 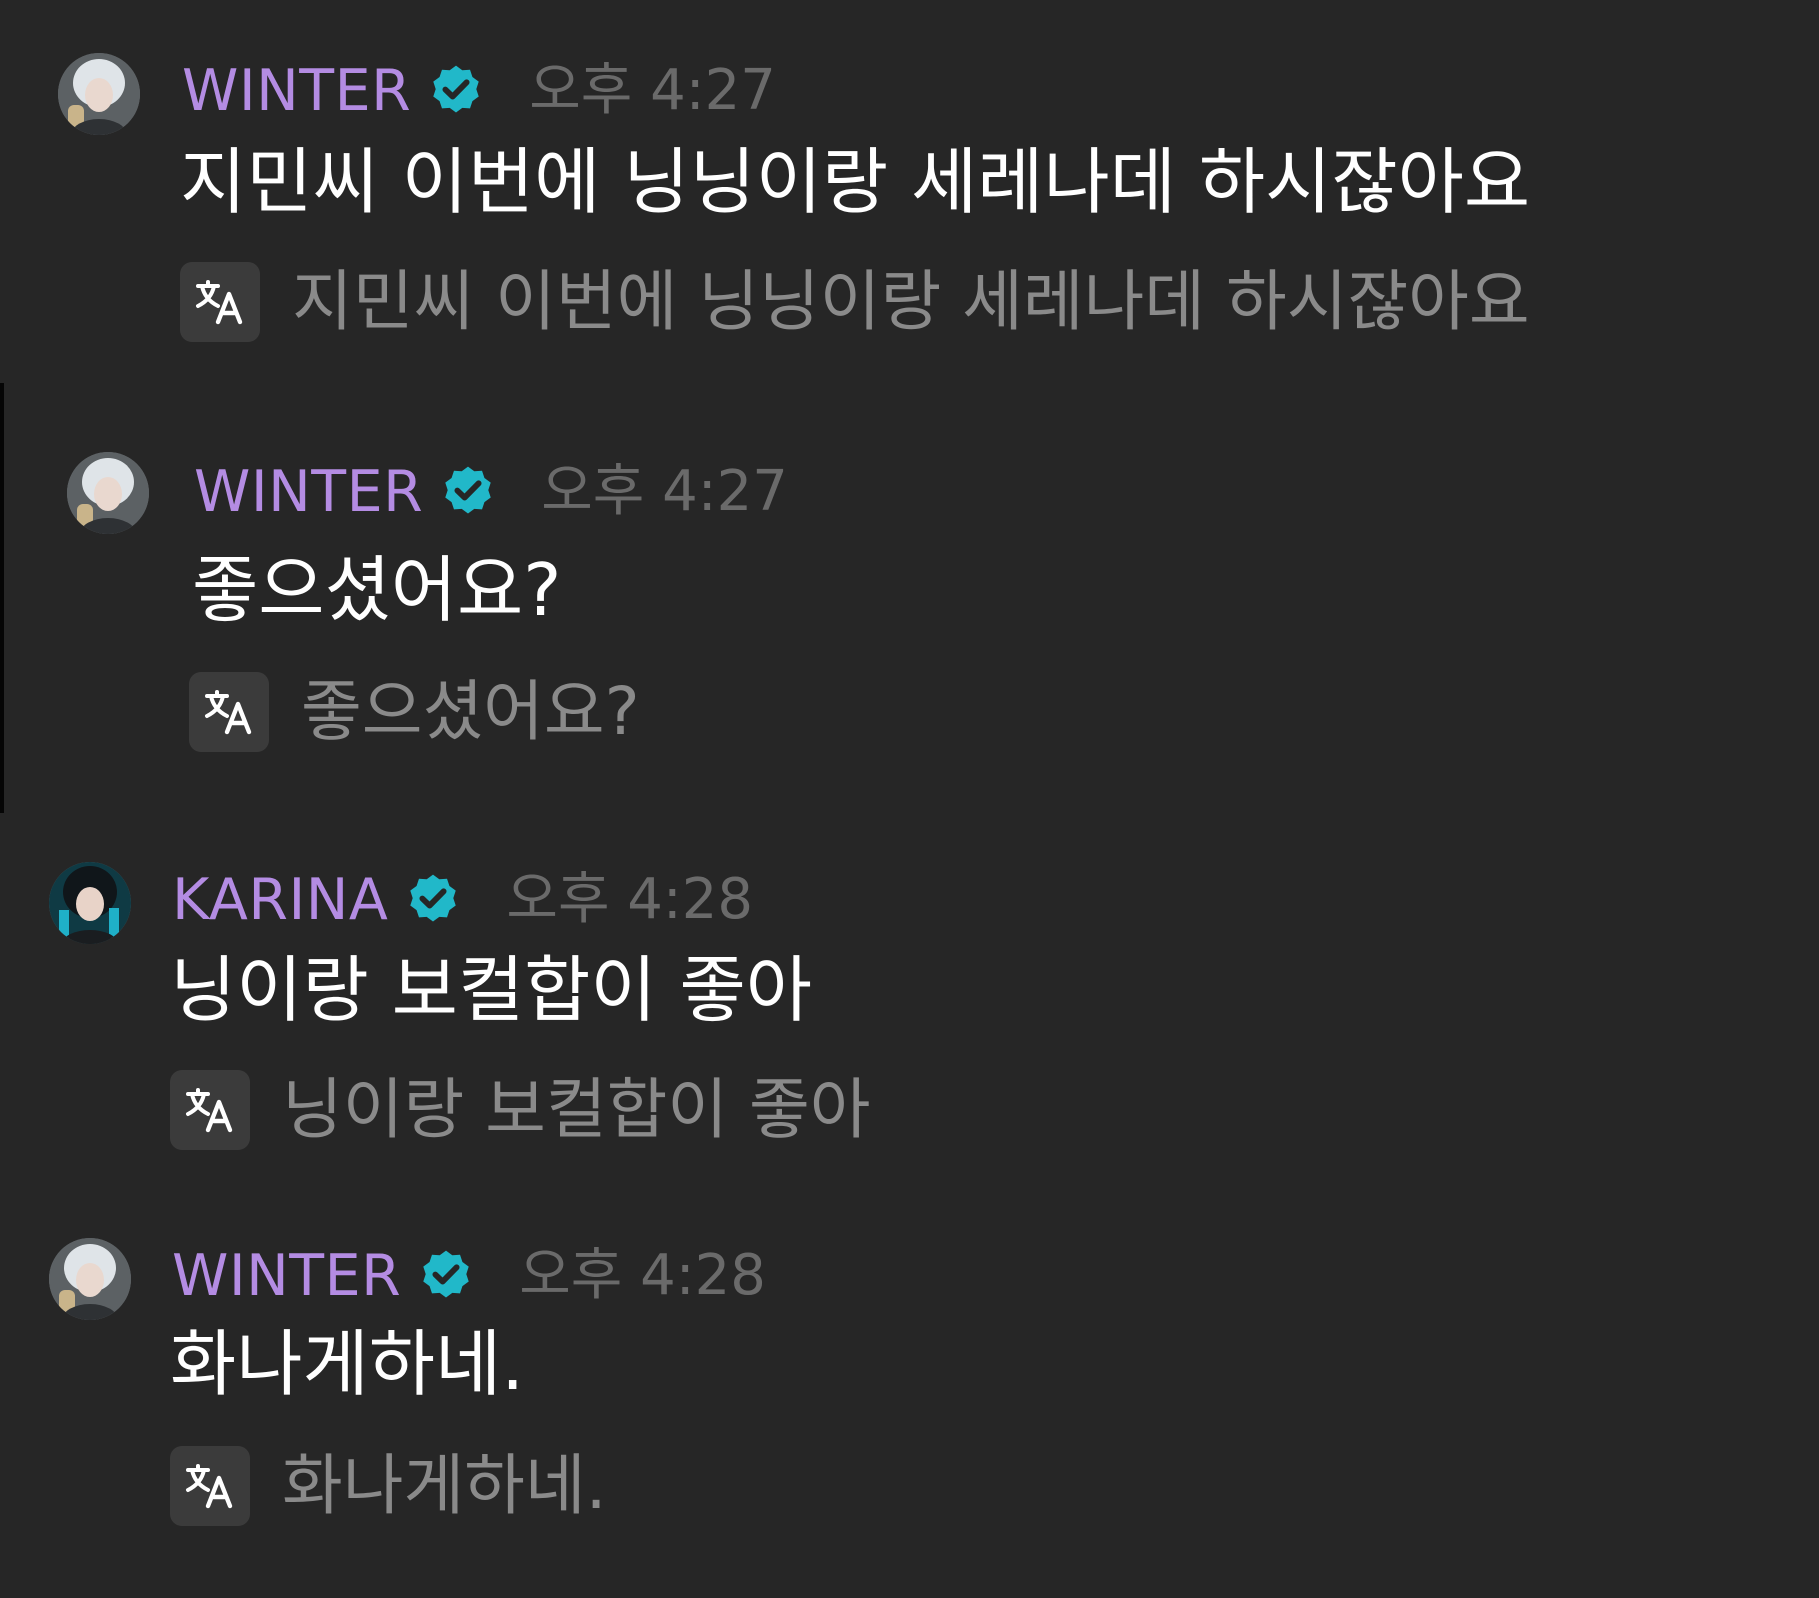 What do you see at coordinates (2, 598) in the screenshot?
I see `left-edge-divider` at bounding box center [2, 598].